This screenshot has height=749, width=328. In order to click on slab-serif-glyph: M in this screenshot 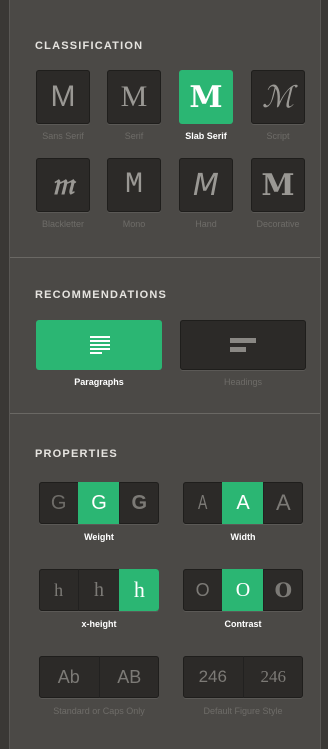, I will do `click(206, 97)`.